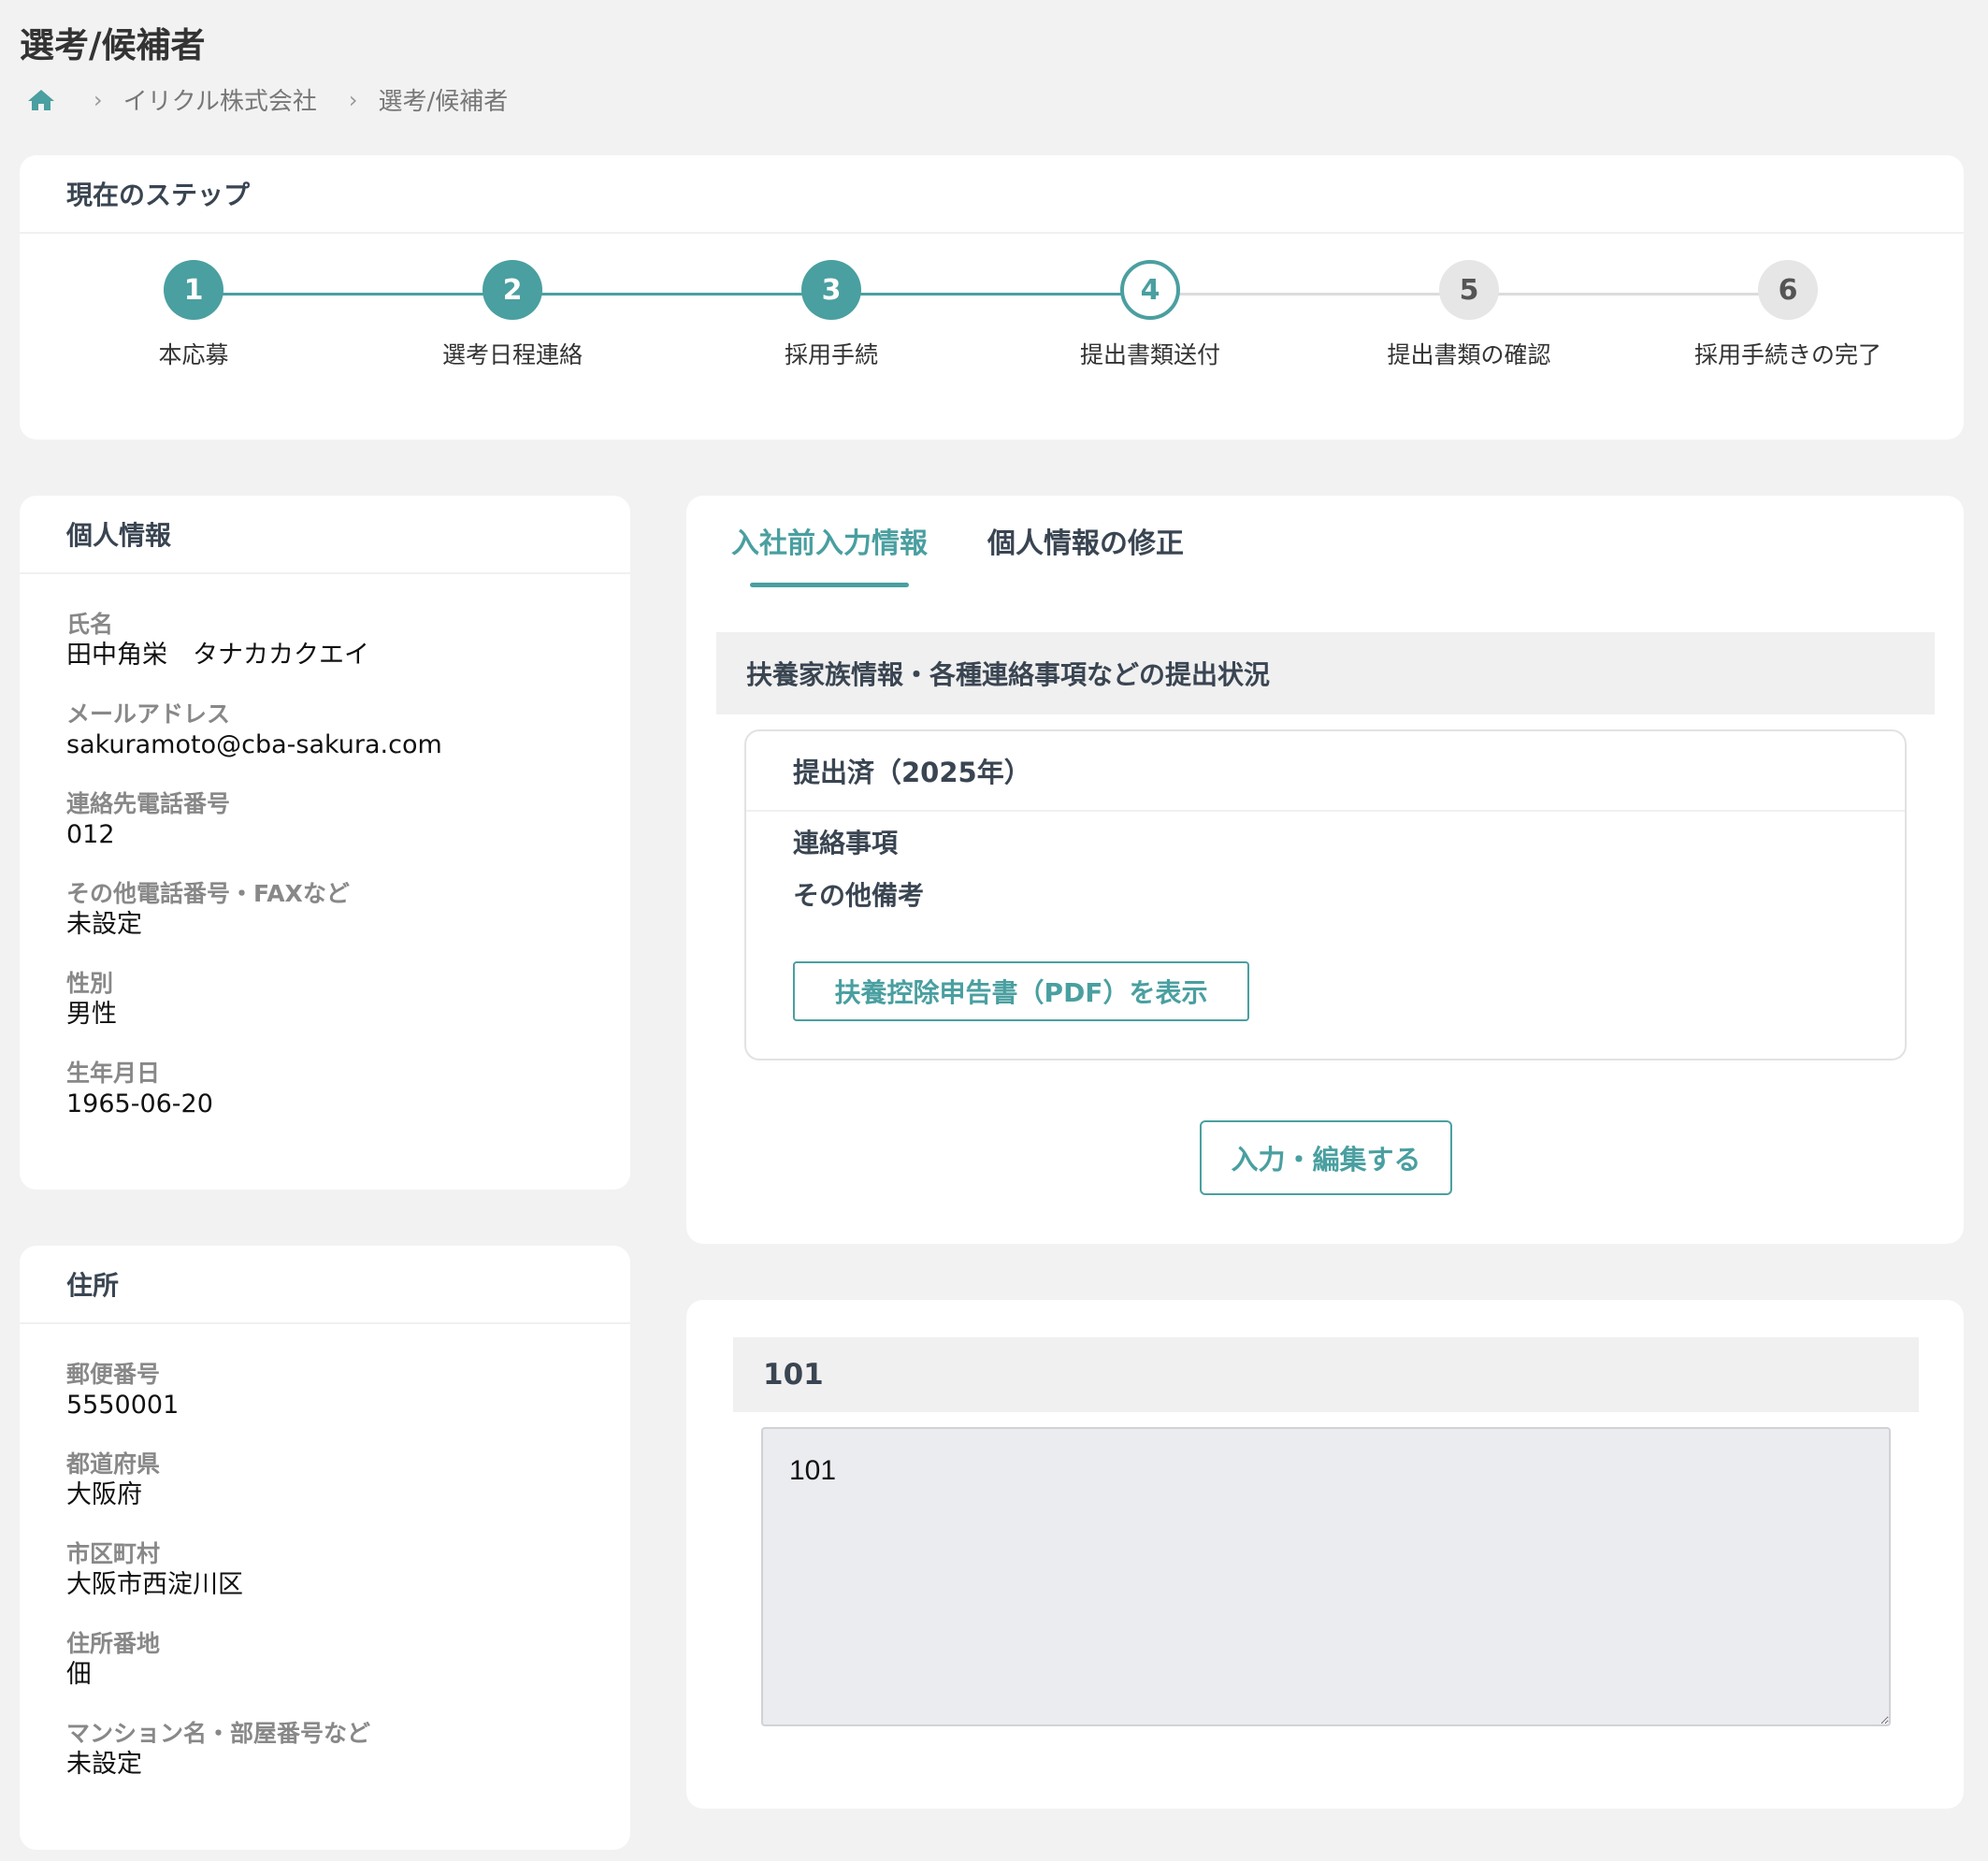 This screenshot has width=1988, height=1861. I want to click on field-label: その他電話番号・FAXなど, so click(208, 893).